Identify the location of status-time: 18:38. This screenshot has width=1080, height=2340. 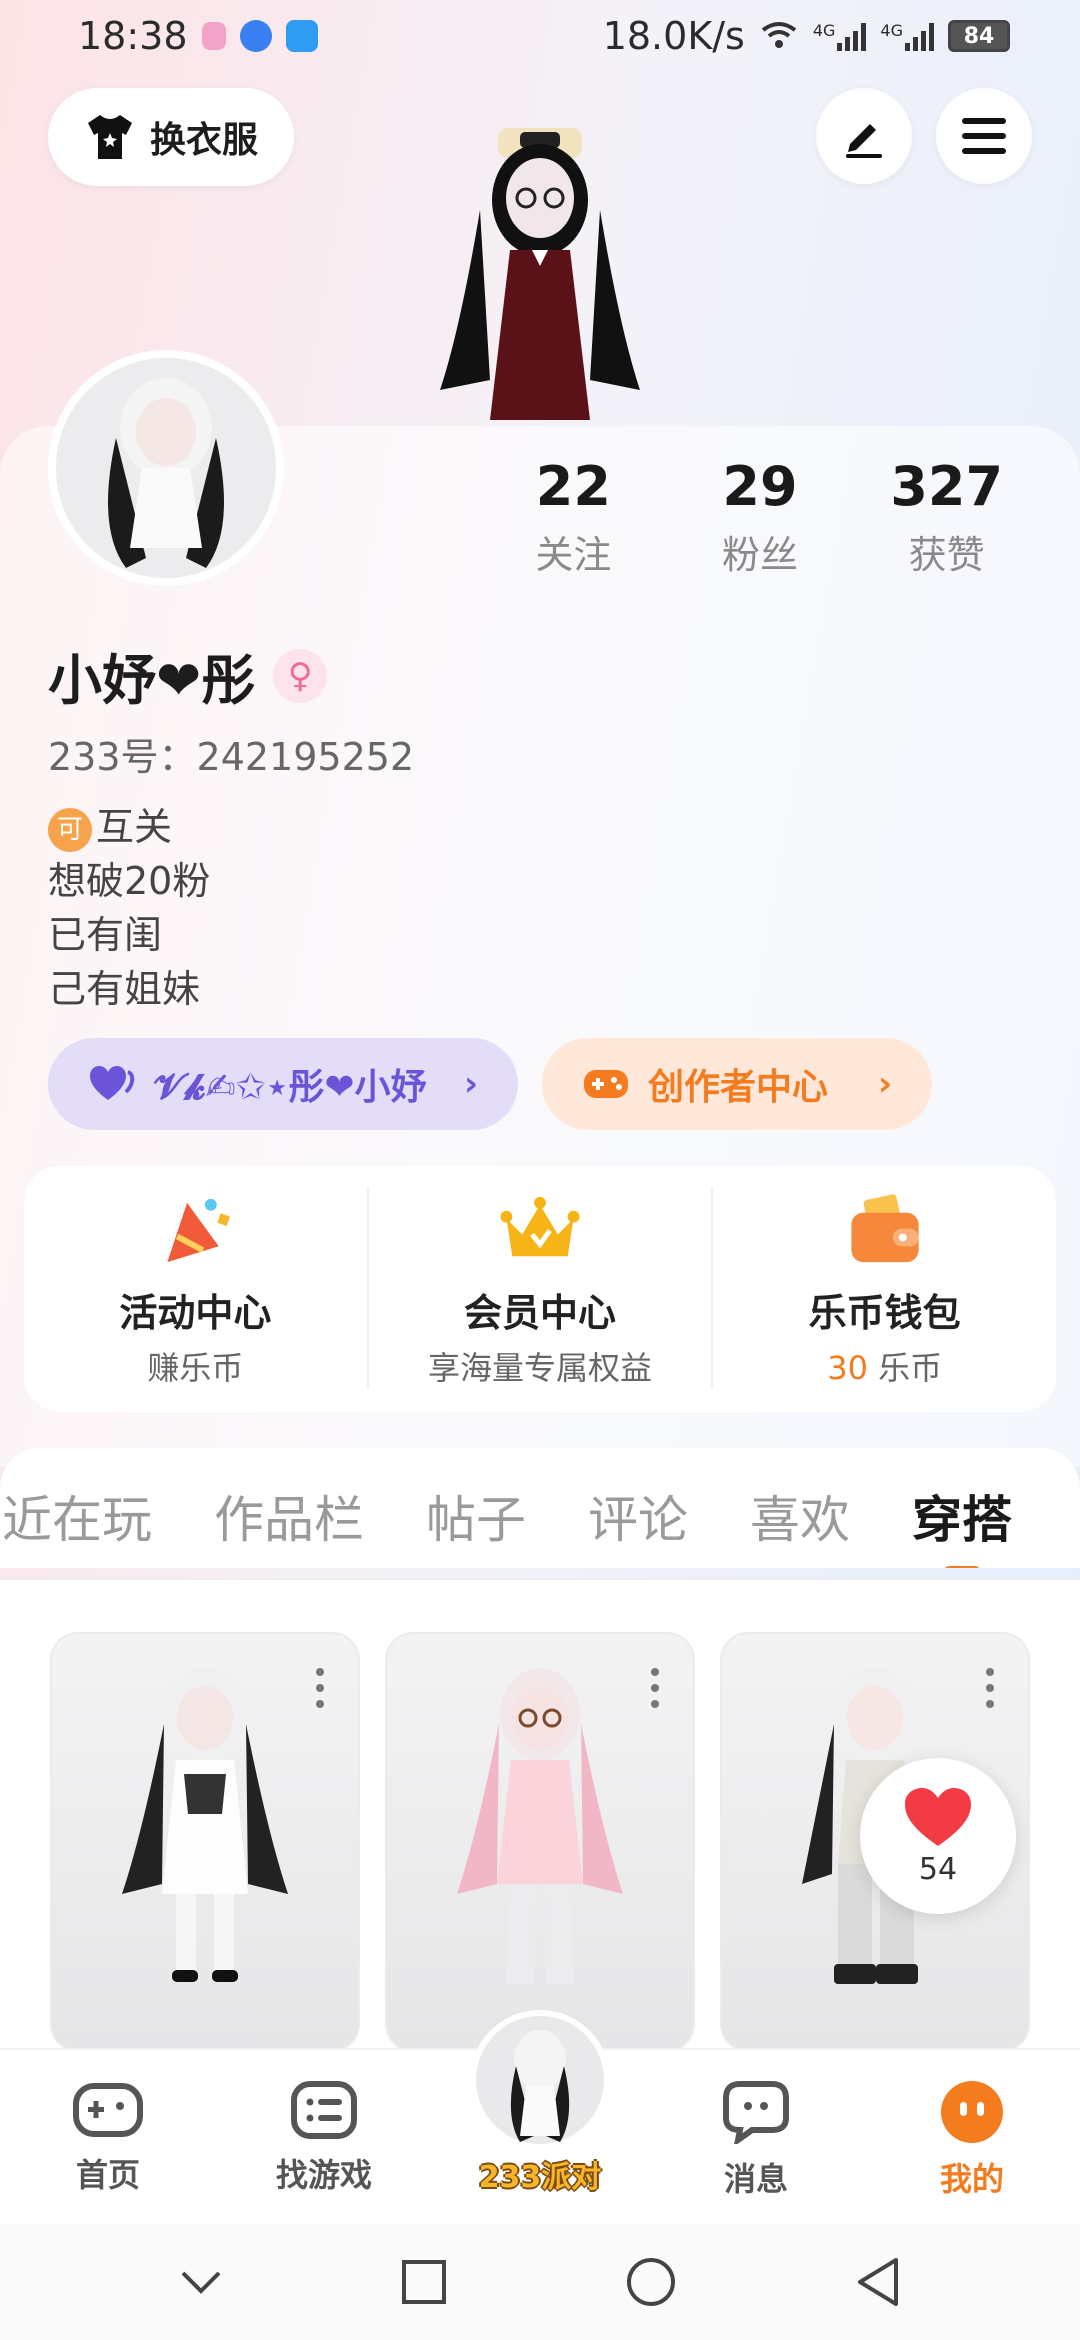
(133, 36).